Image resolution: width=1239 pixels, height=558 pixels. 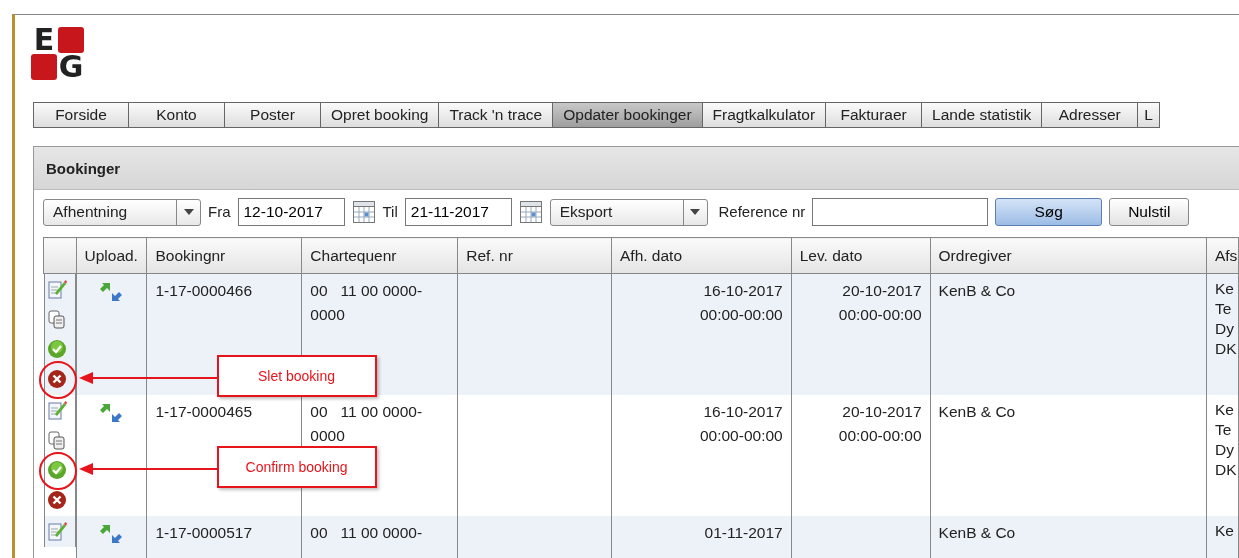 I want to click on logo: E G, so click(x=57, y=53).